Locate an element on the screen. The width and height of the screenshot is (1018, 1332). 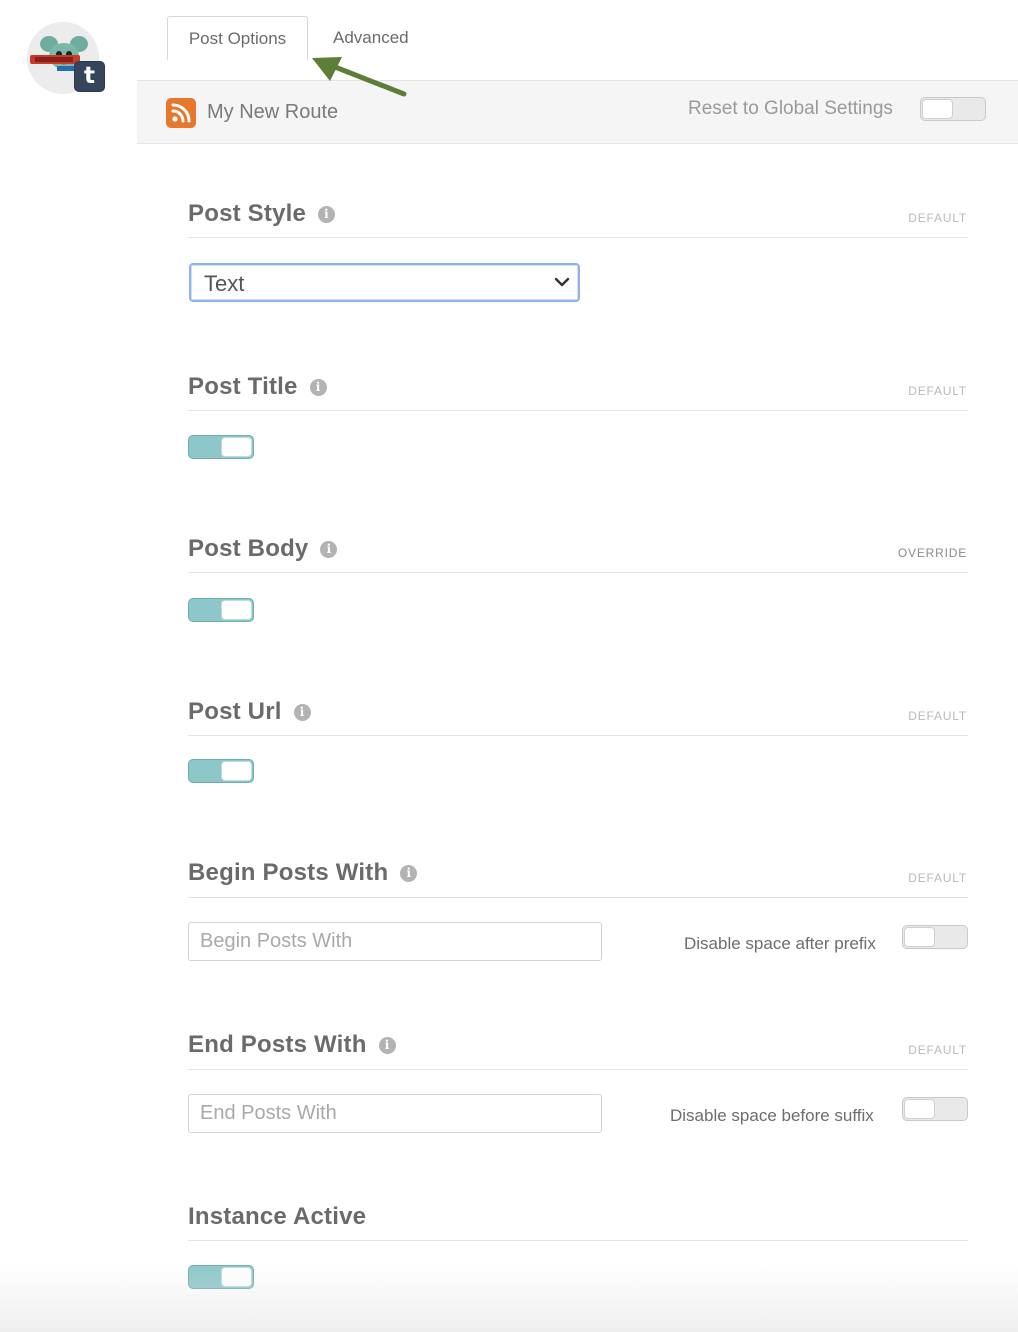
section-title: Begin Posts With is located at coordinates (288, 872).